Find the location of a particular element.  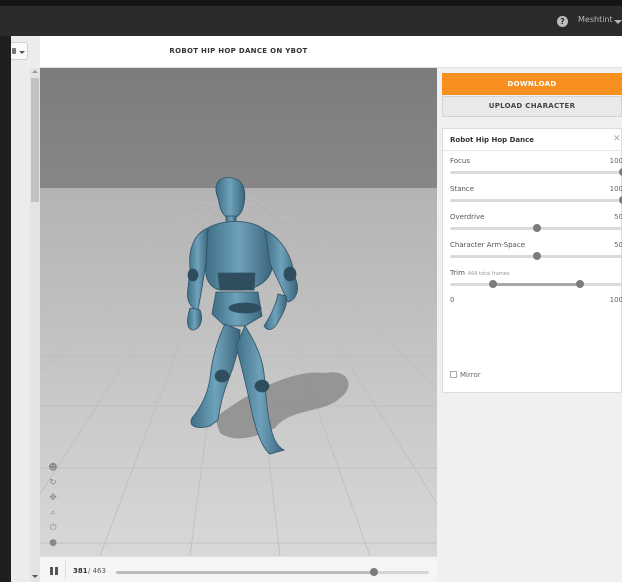

param-focus: Focus 100 is located at coordinates (536, 170).